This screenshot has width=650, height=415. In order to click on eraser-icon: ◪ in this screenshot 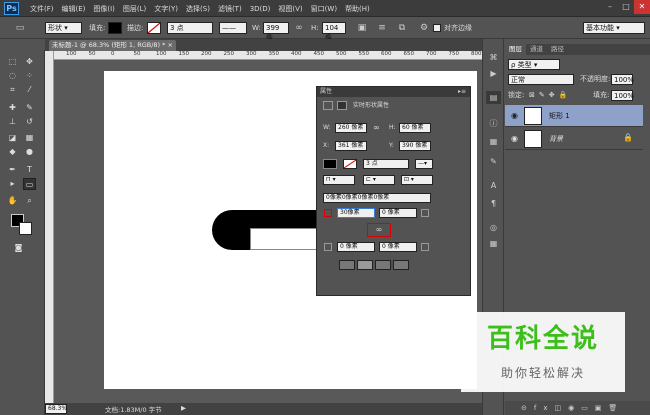, I will do `click(12, 138)`.